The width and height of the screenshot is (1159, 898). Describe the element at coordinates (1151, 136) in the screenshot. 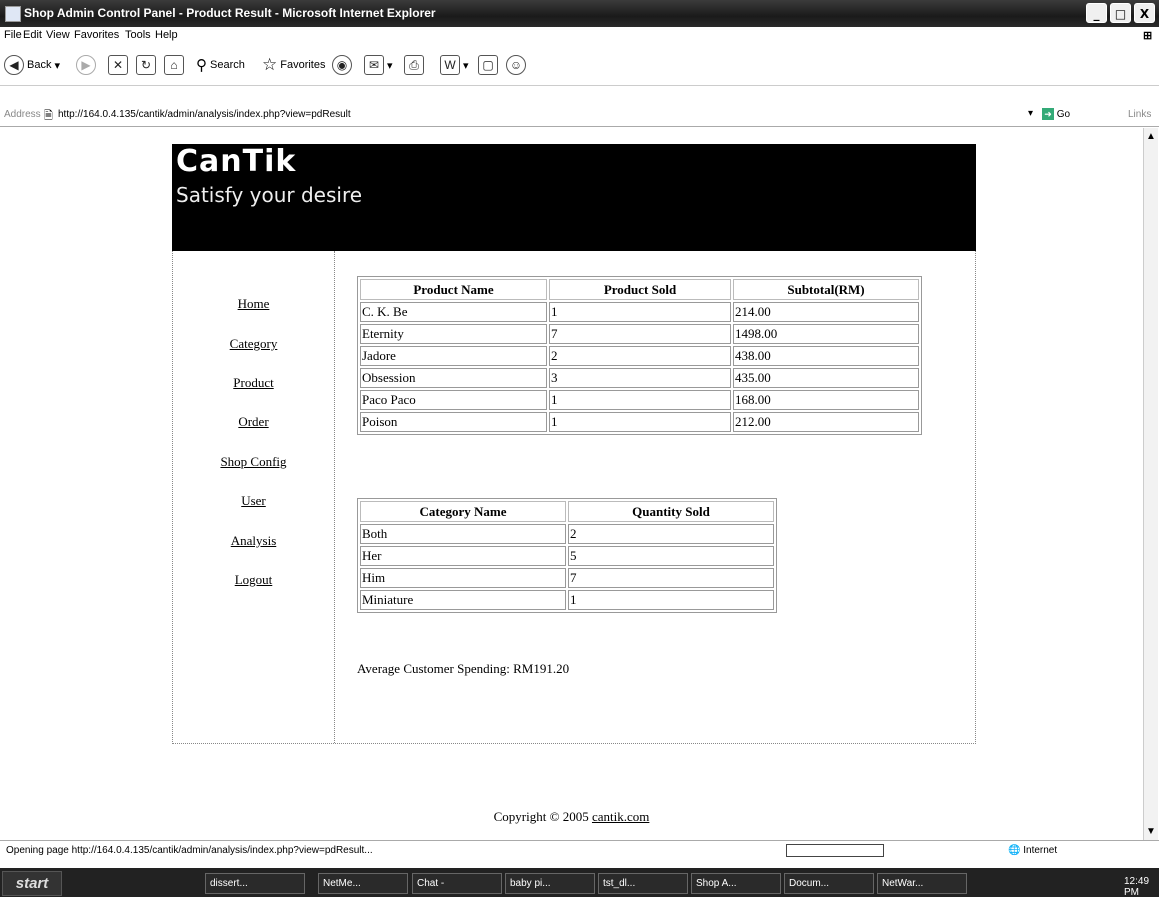

I see `scroll-up-icon: ▲` at that location.